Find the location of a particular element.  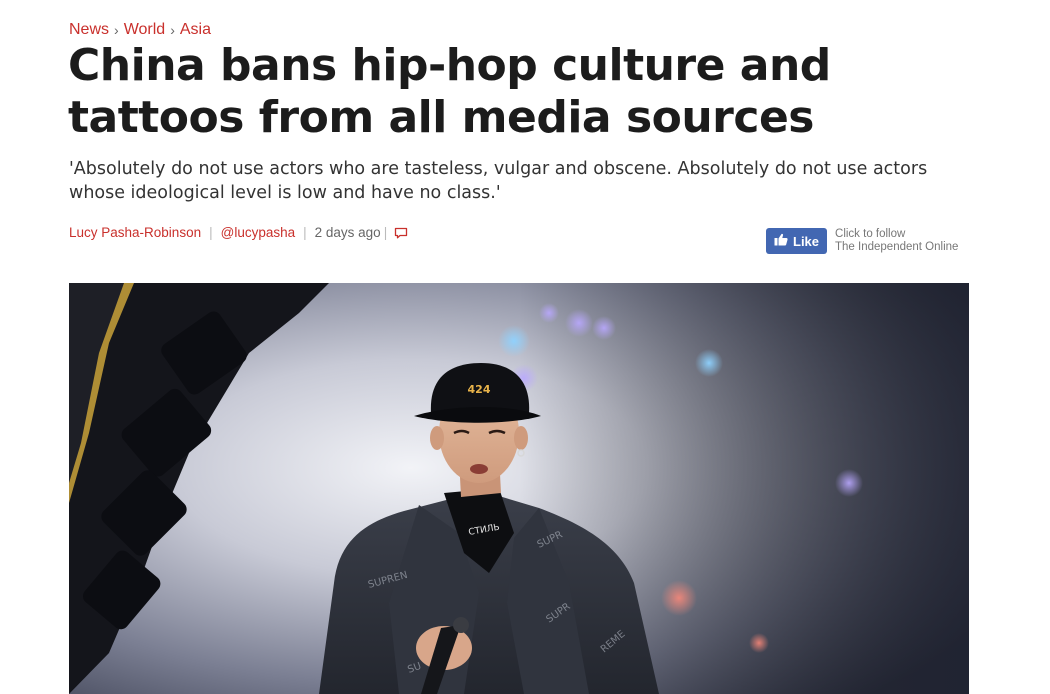

breadcrumb: News › World › Asia is located at coordinates (140, 30).